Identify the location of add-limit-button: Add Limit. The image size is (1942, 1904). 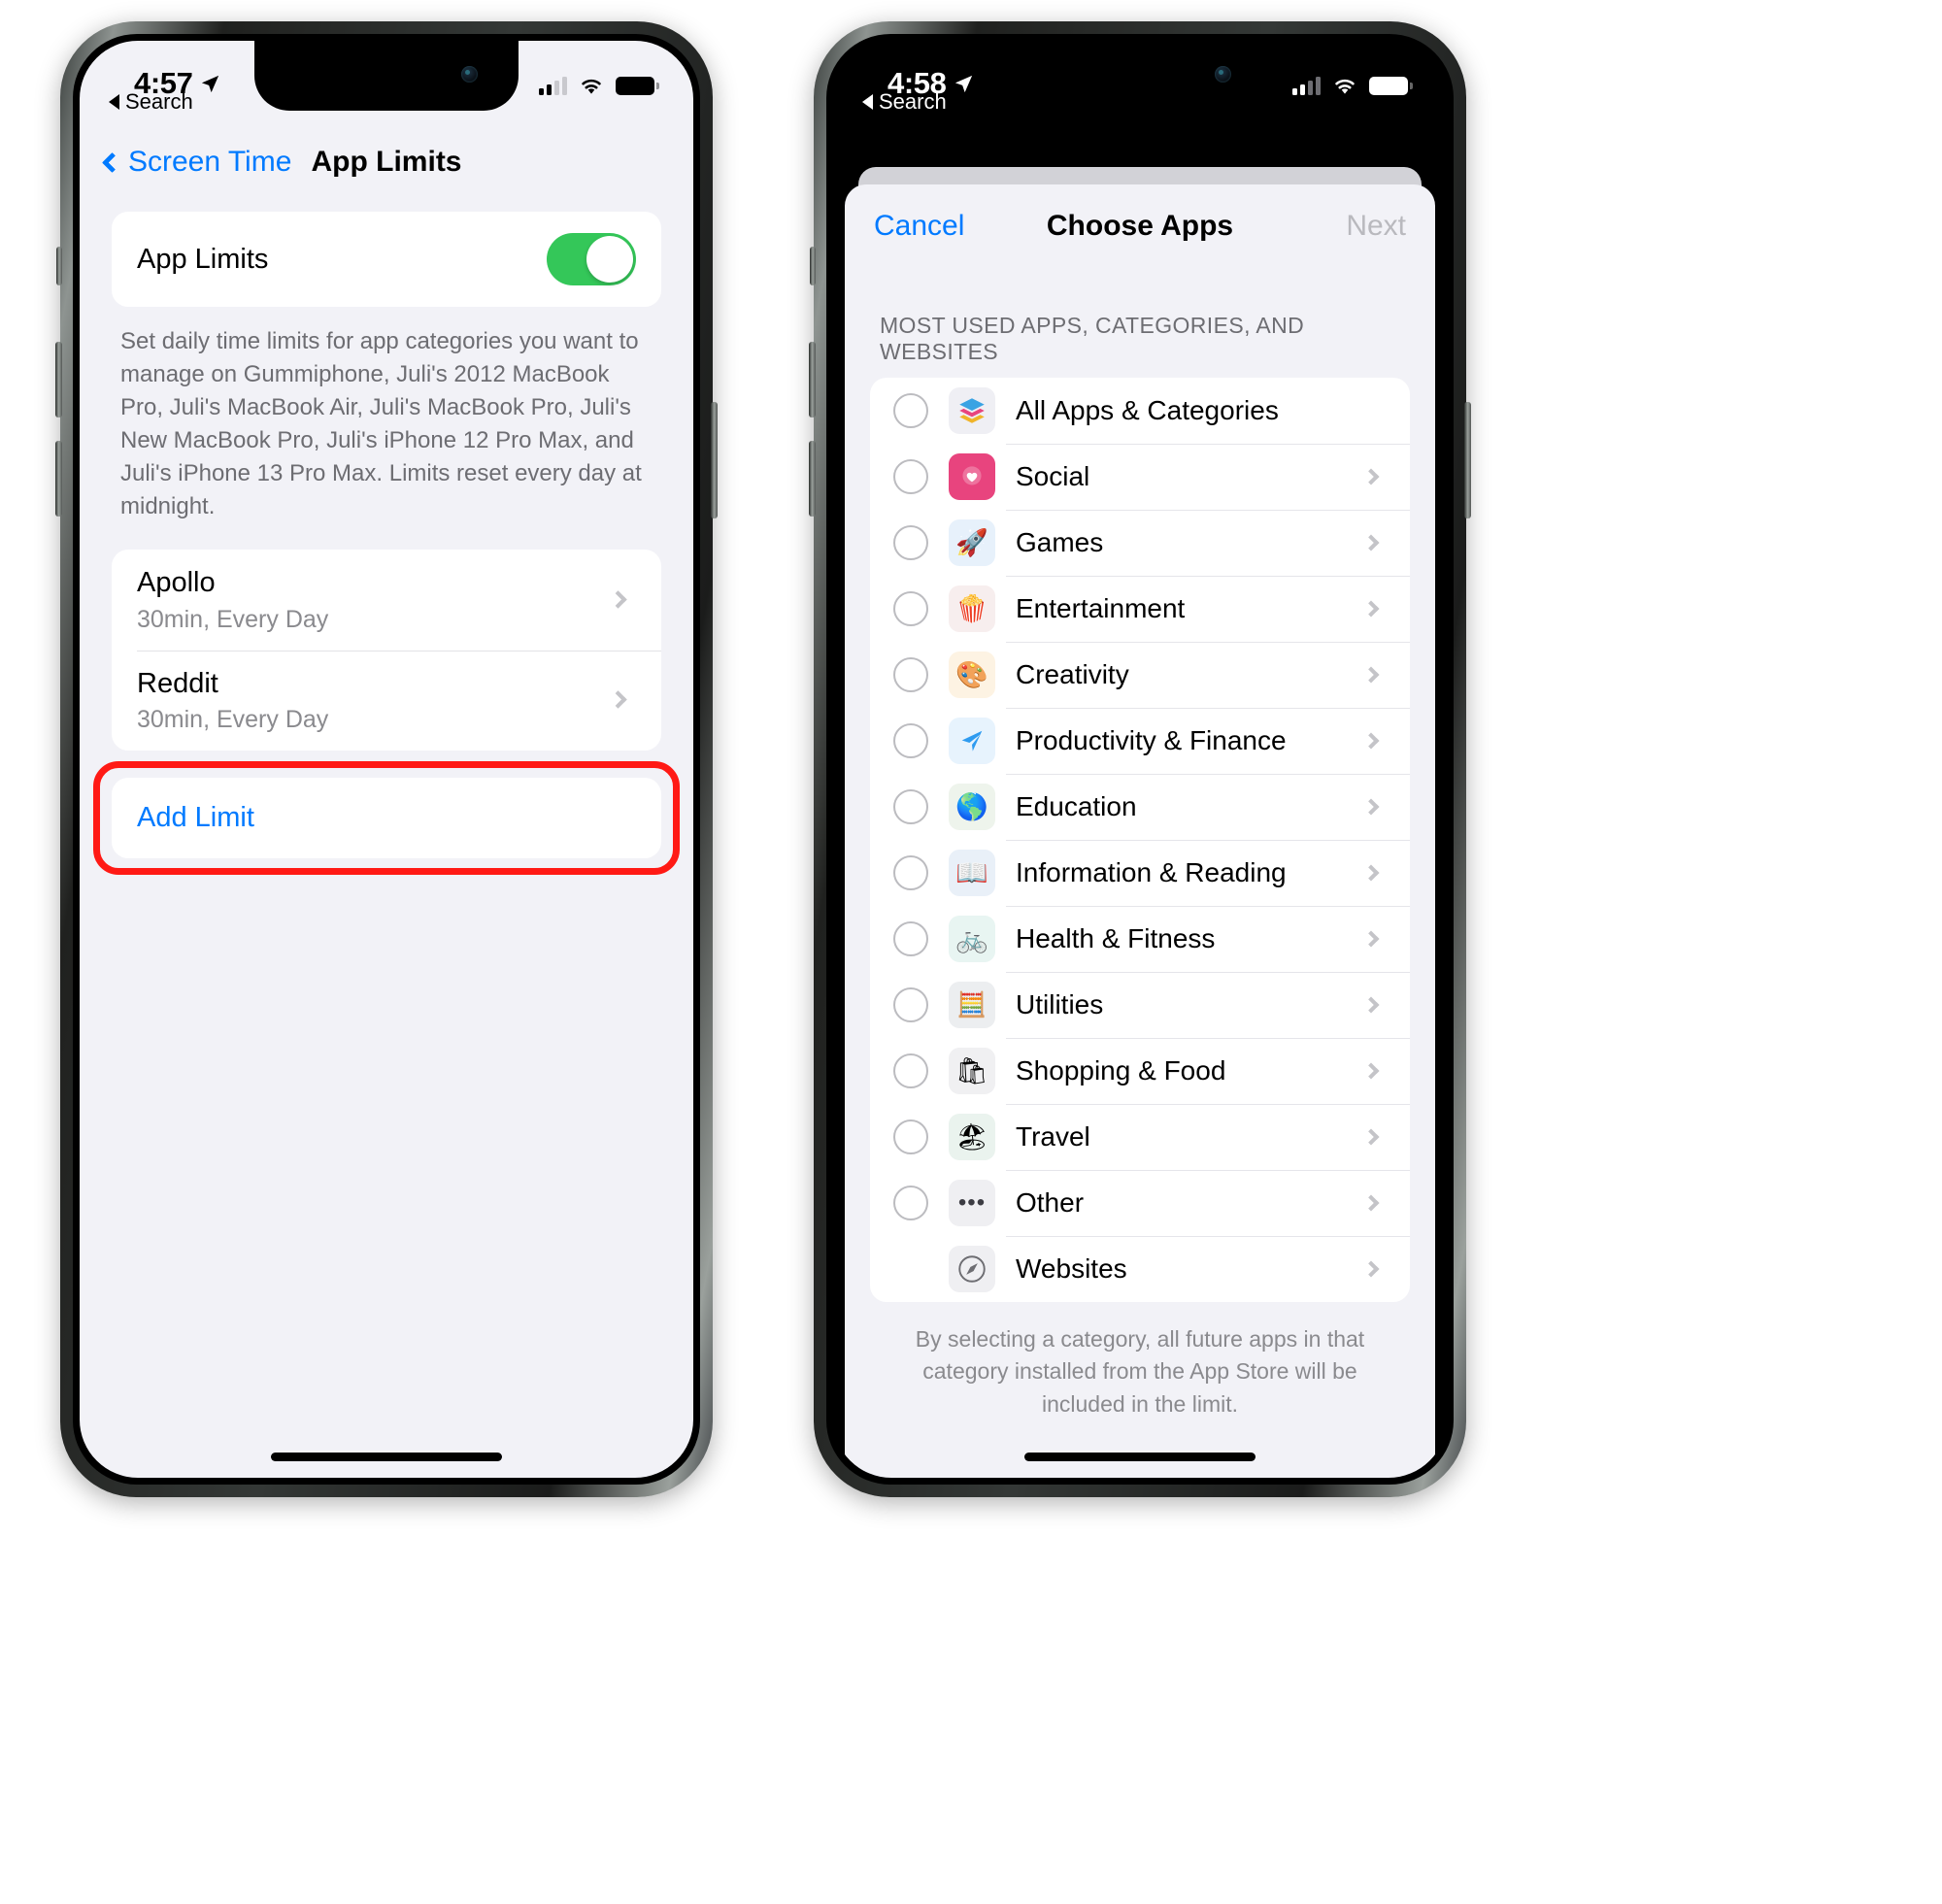
(386, 817).